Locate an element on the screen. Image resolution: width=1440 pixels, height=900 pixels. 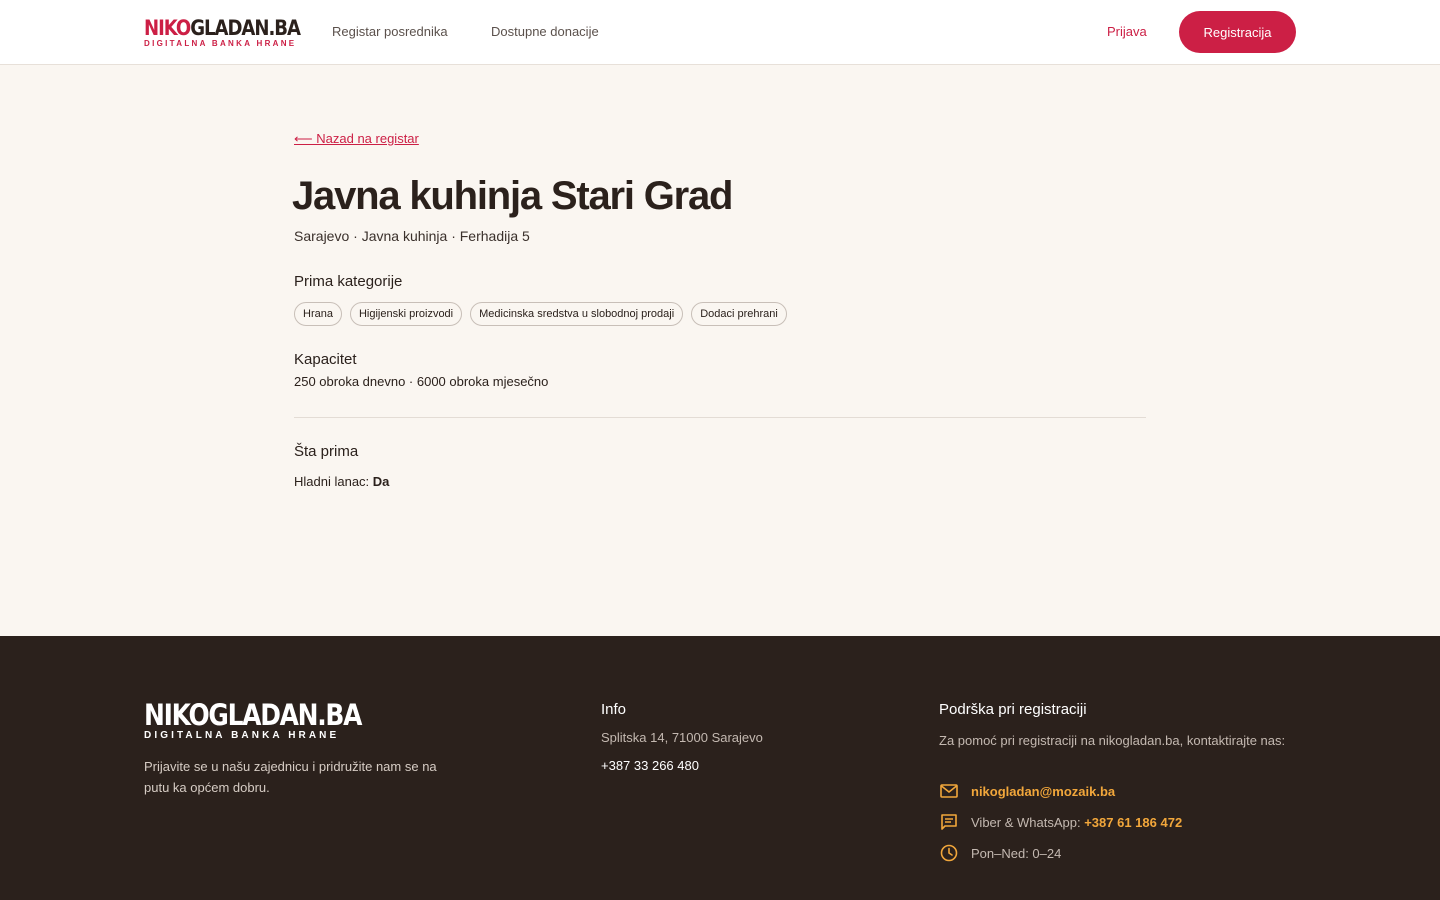
footer-messaging-phone-link: +387 61 186 472 is located at coordinates (1133, 822).